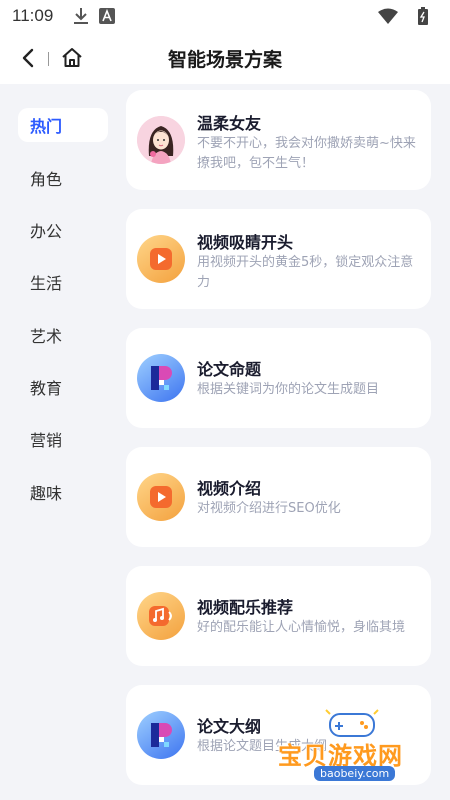 The width and height of the screenshot is (450, 800). Describe the element at coordinates (388, 16) in the screenshot. I see `wifi-icon` at that location.